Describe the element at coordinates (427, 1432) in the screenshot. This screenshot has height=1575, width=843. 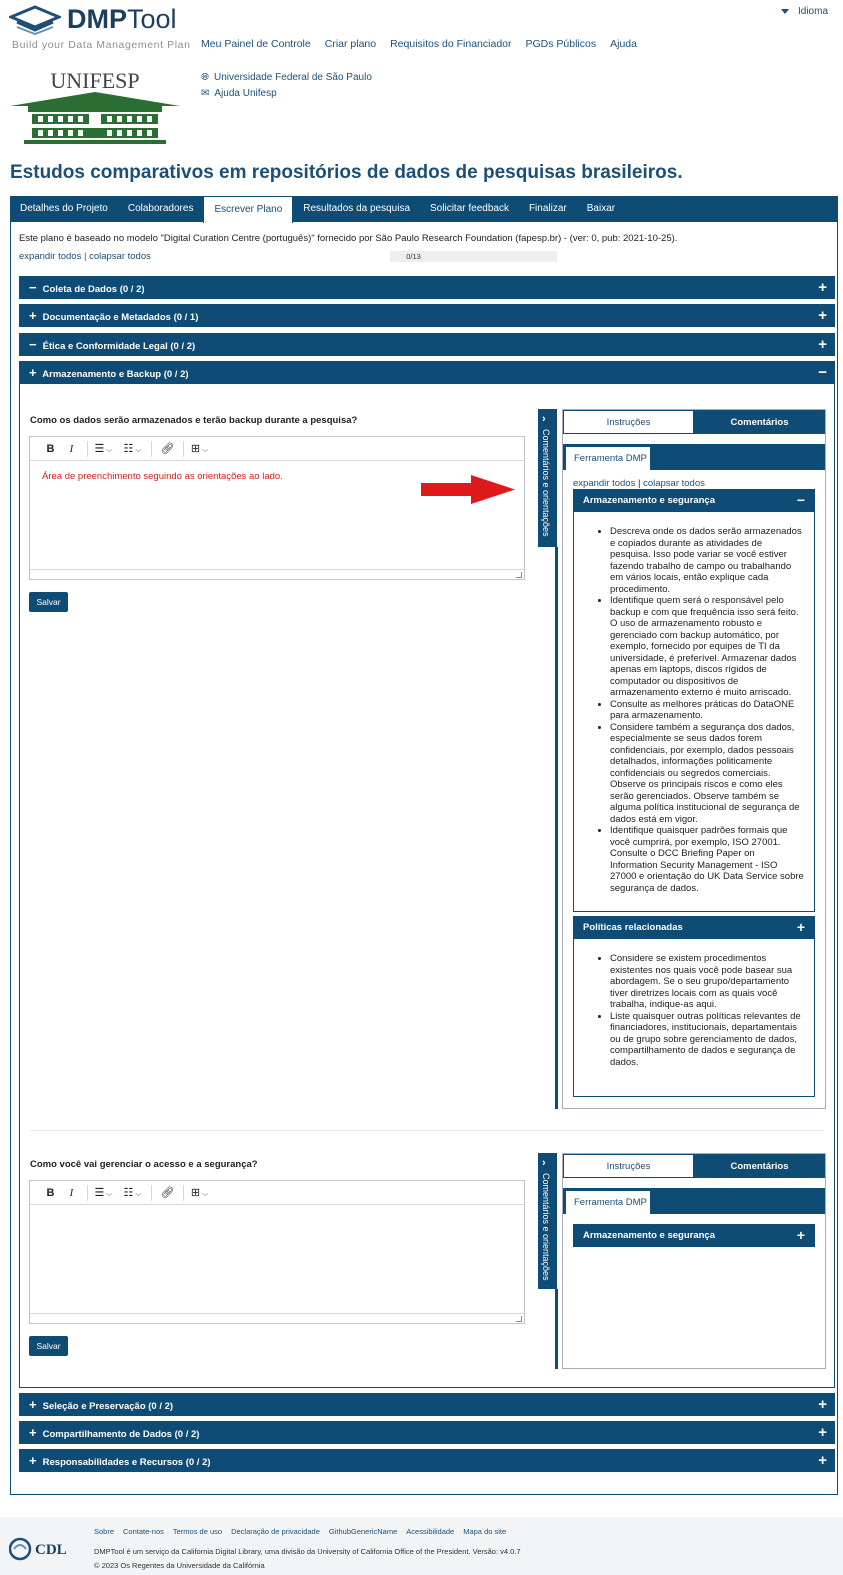
I see `section-data-sharing: + Compartilhamento de Dados (0 / 2) +` at that location.